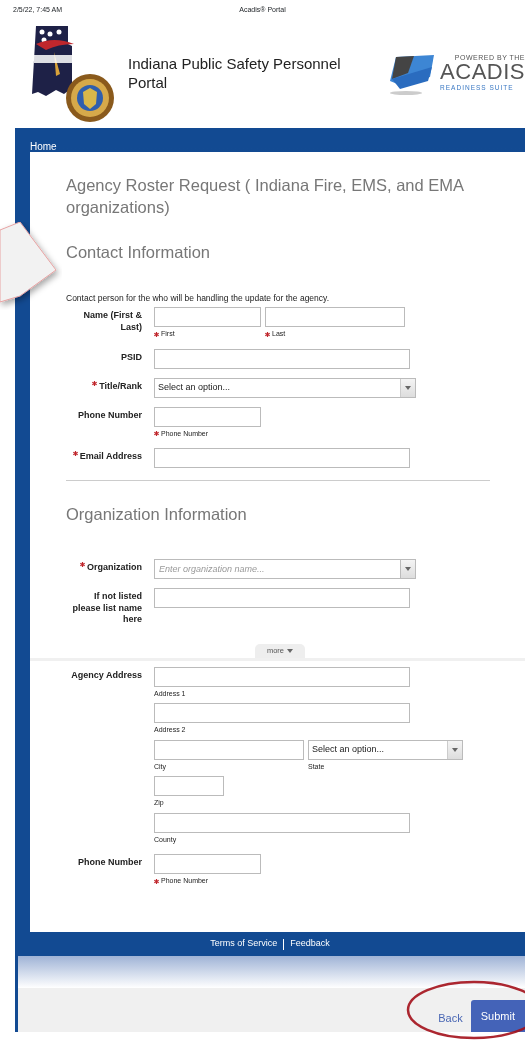 This screenshot has width=525, height=1041. I want to click on section-heading: Organization Information, so click(157, 515).